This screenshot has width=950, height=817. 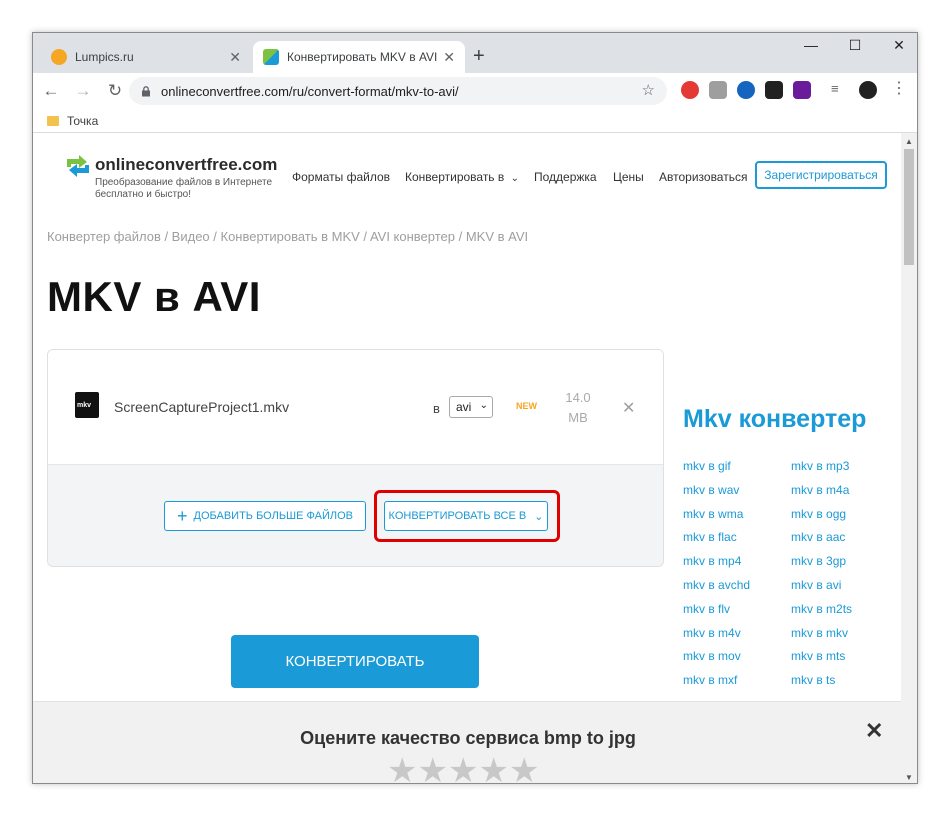 What do you see at coordinates (746, 90) in the screenshot?
I see `extension-globe-icon` at bounding box center [746, 90].